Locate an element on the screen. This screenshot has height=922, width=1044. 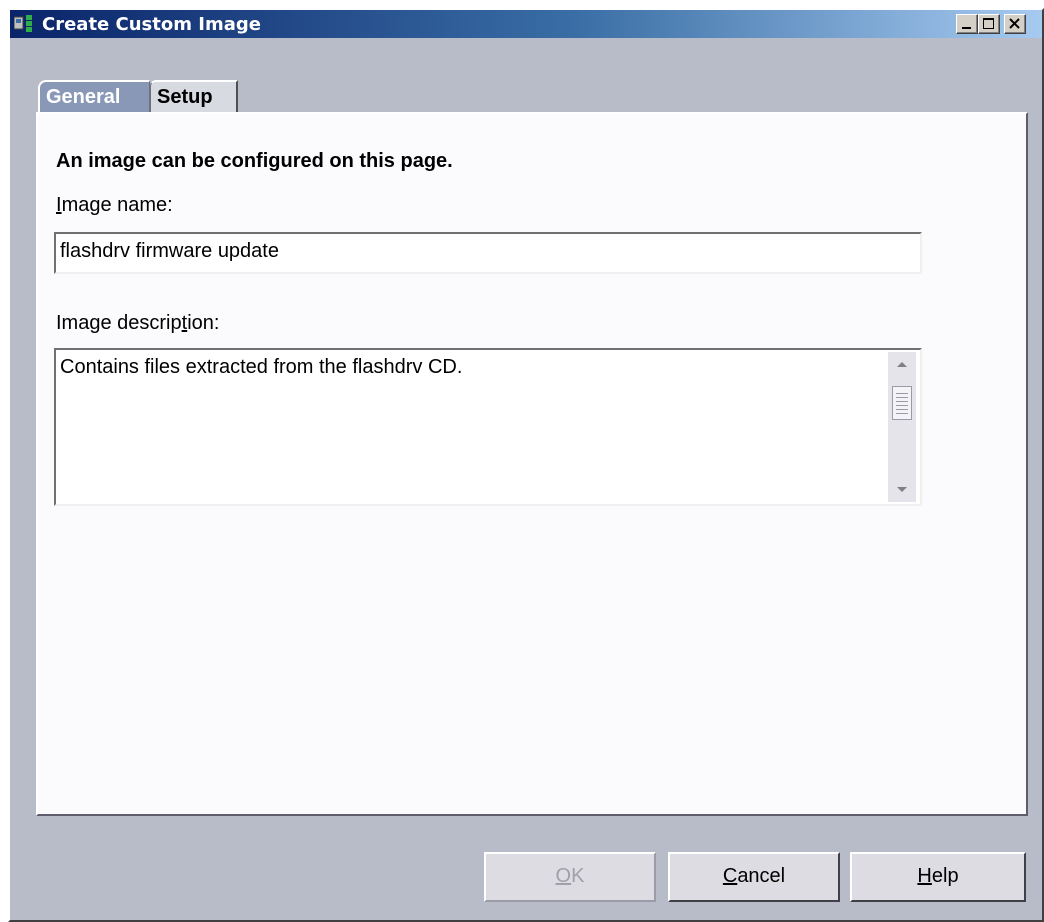
cancel-label: ancel is located at coordinates (761, 876).